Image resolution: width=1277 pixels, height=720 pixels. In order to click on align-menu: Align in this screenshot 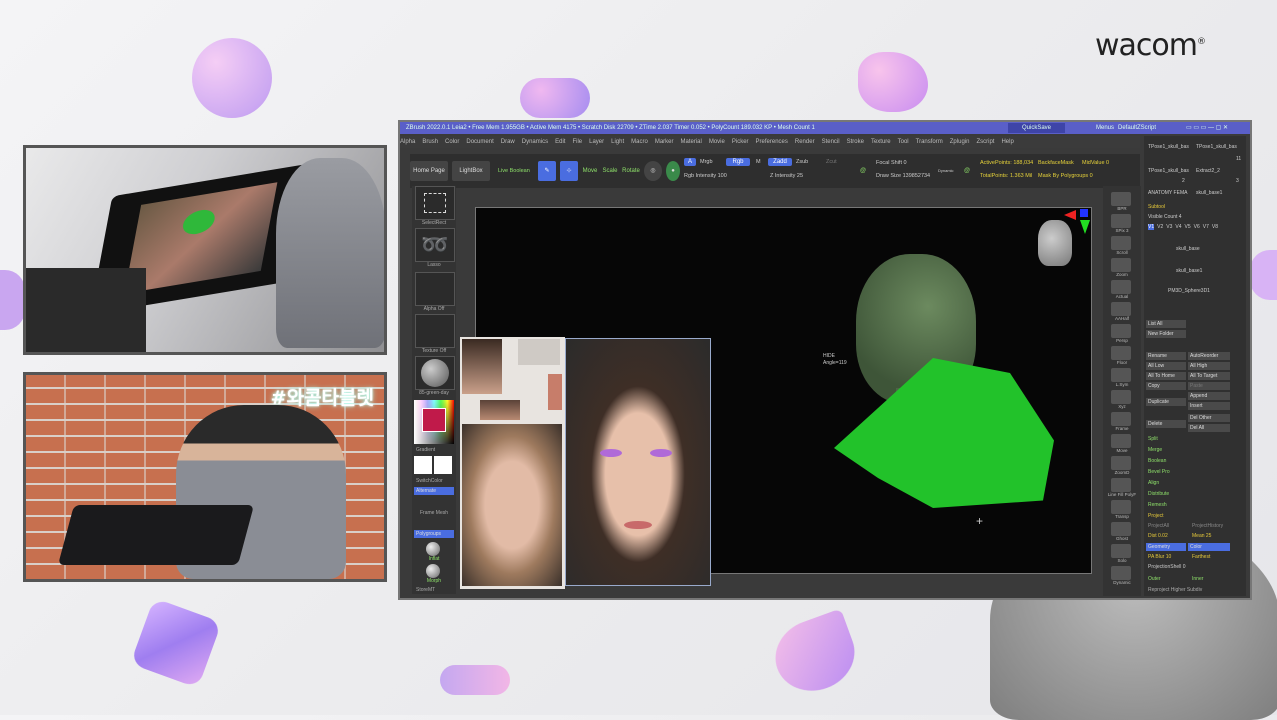, I will do `click(1153, 483)`.